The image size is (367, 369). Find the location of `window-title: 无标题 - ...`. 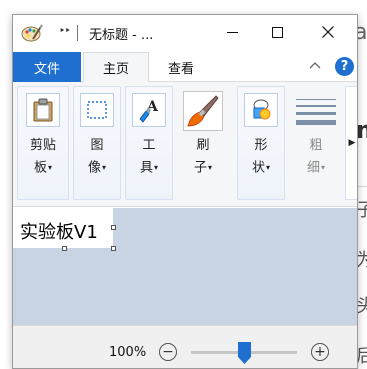

window-title: 无标题 - ... is located at coordinates (121, 35).